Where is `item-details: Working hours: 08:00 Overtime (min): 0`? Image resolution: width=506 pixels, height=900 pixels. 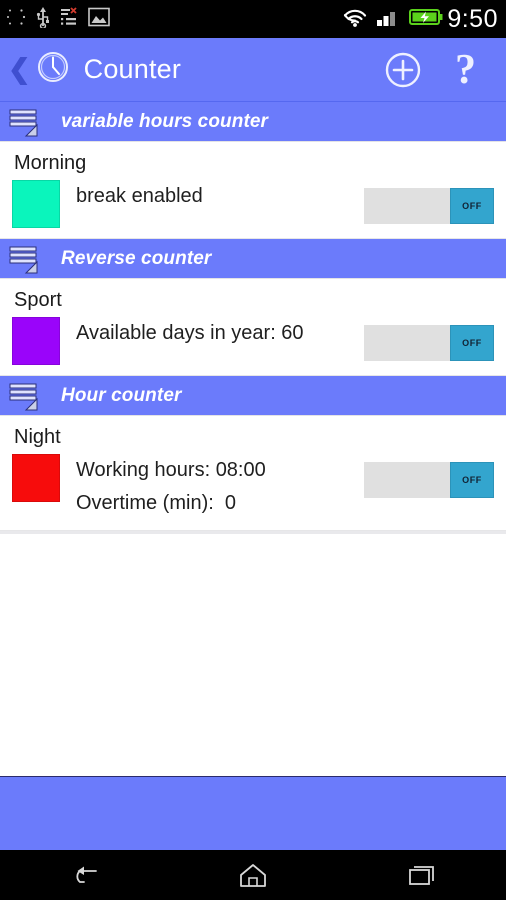 item-details: Working hours: 08:00 Overtime (min): 0 is located at coordinates (171, 486).